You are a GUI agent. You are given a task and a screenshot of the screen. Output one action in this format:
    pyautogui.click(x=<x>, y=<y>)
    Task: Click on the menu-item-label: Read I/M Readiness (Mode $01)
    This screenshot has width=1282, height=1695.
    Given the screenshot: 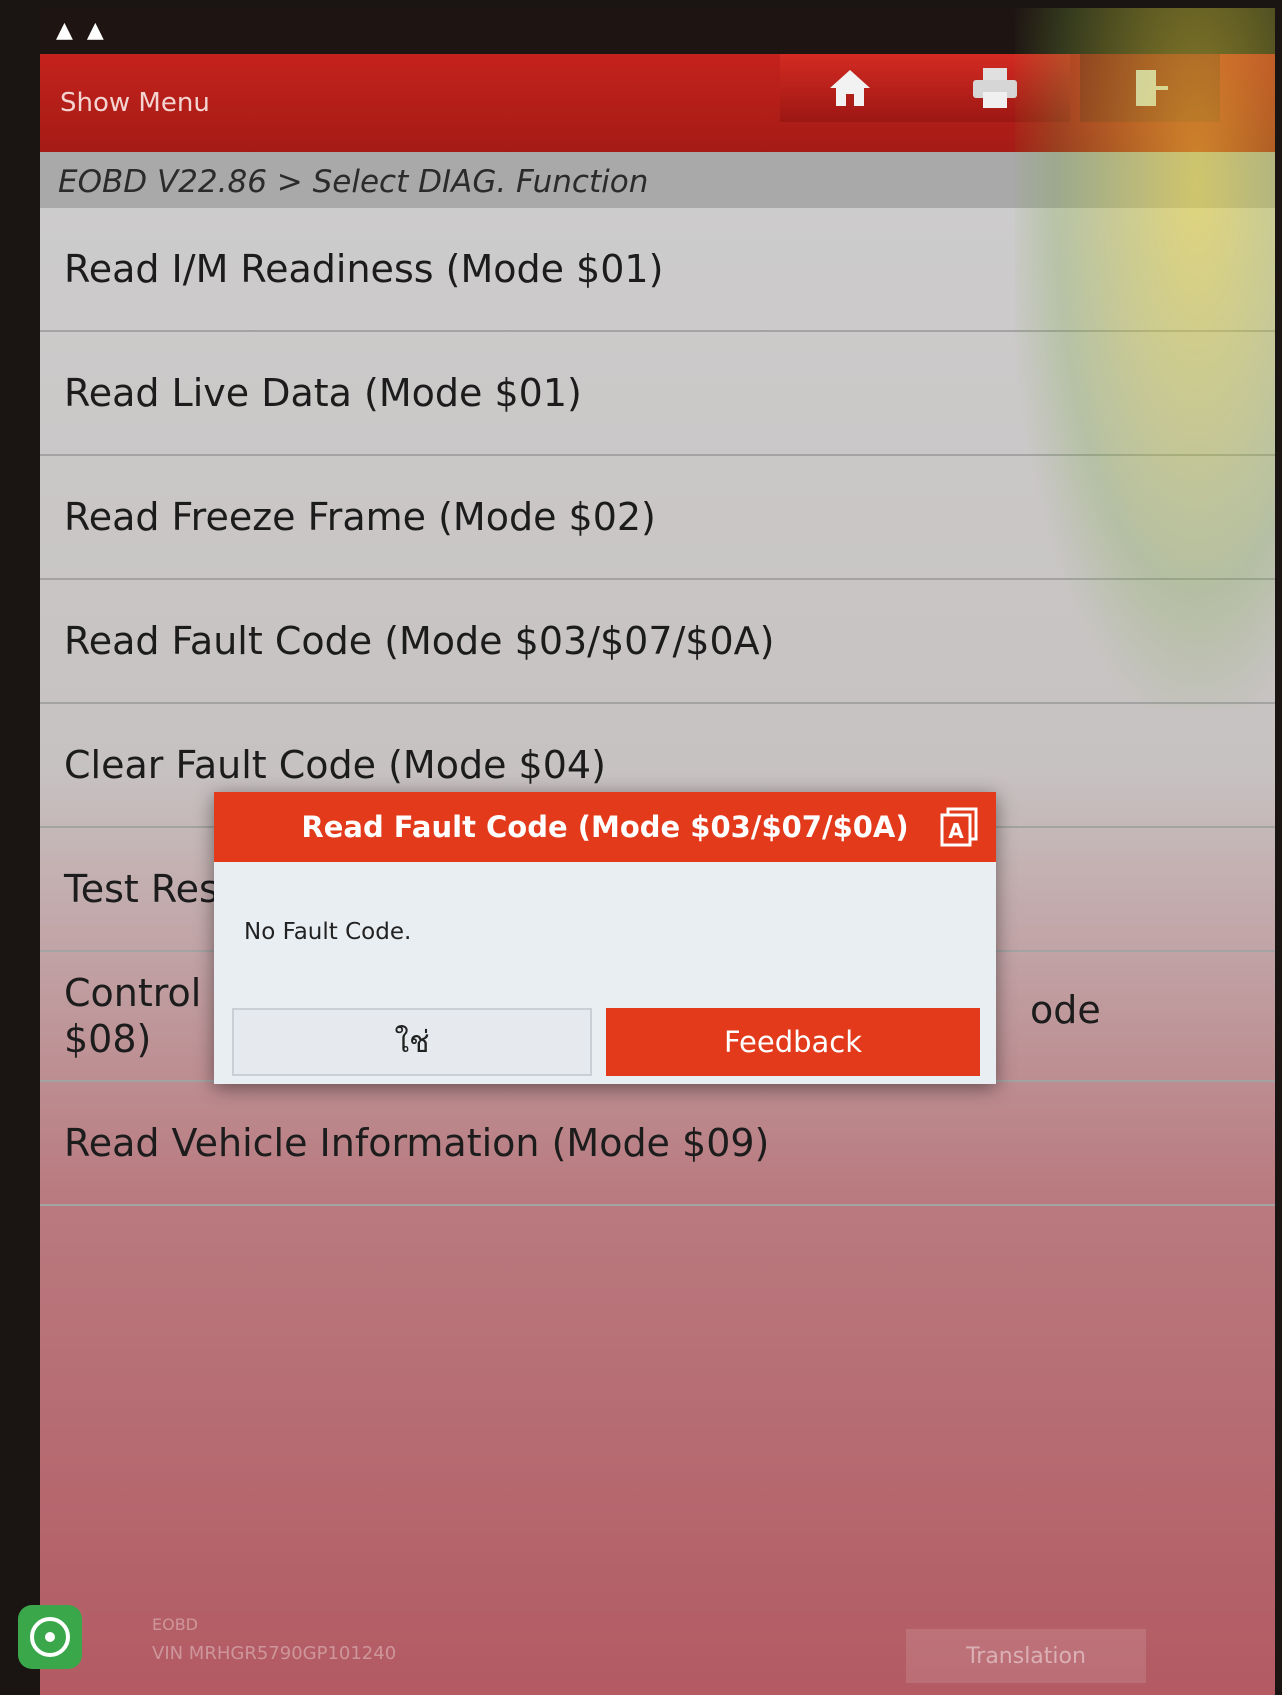 What is the action you would take?
    pyautogui.click(x=364, y=269)
    